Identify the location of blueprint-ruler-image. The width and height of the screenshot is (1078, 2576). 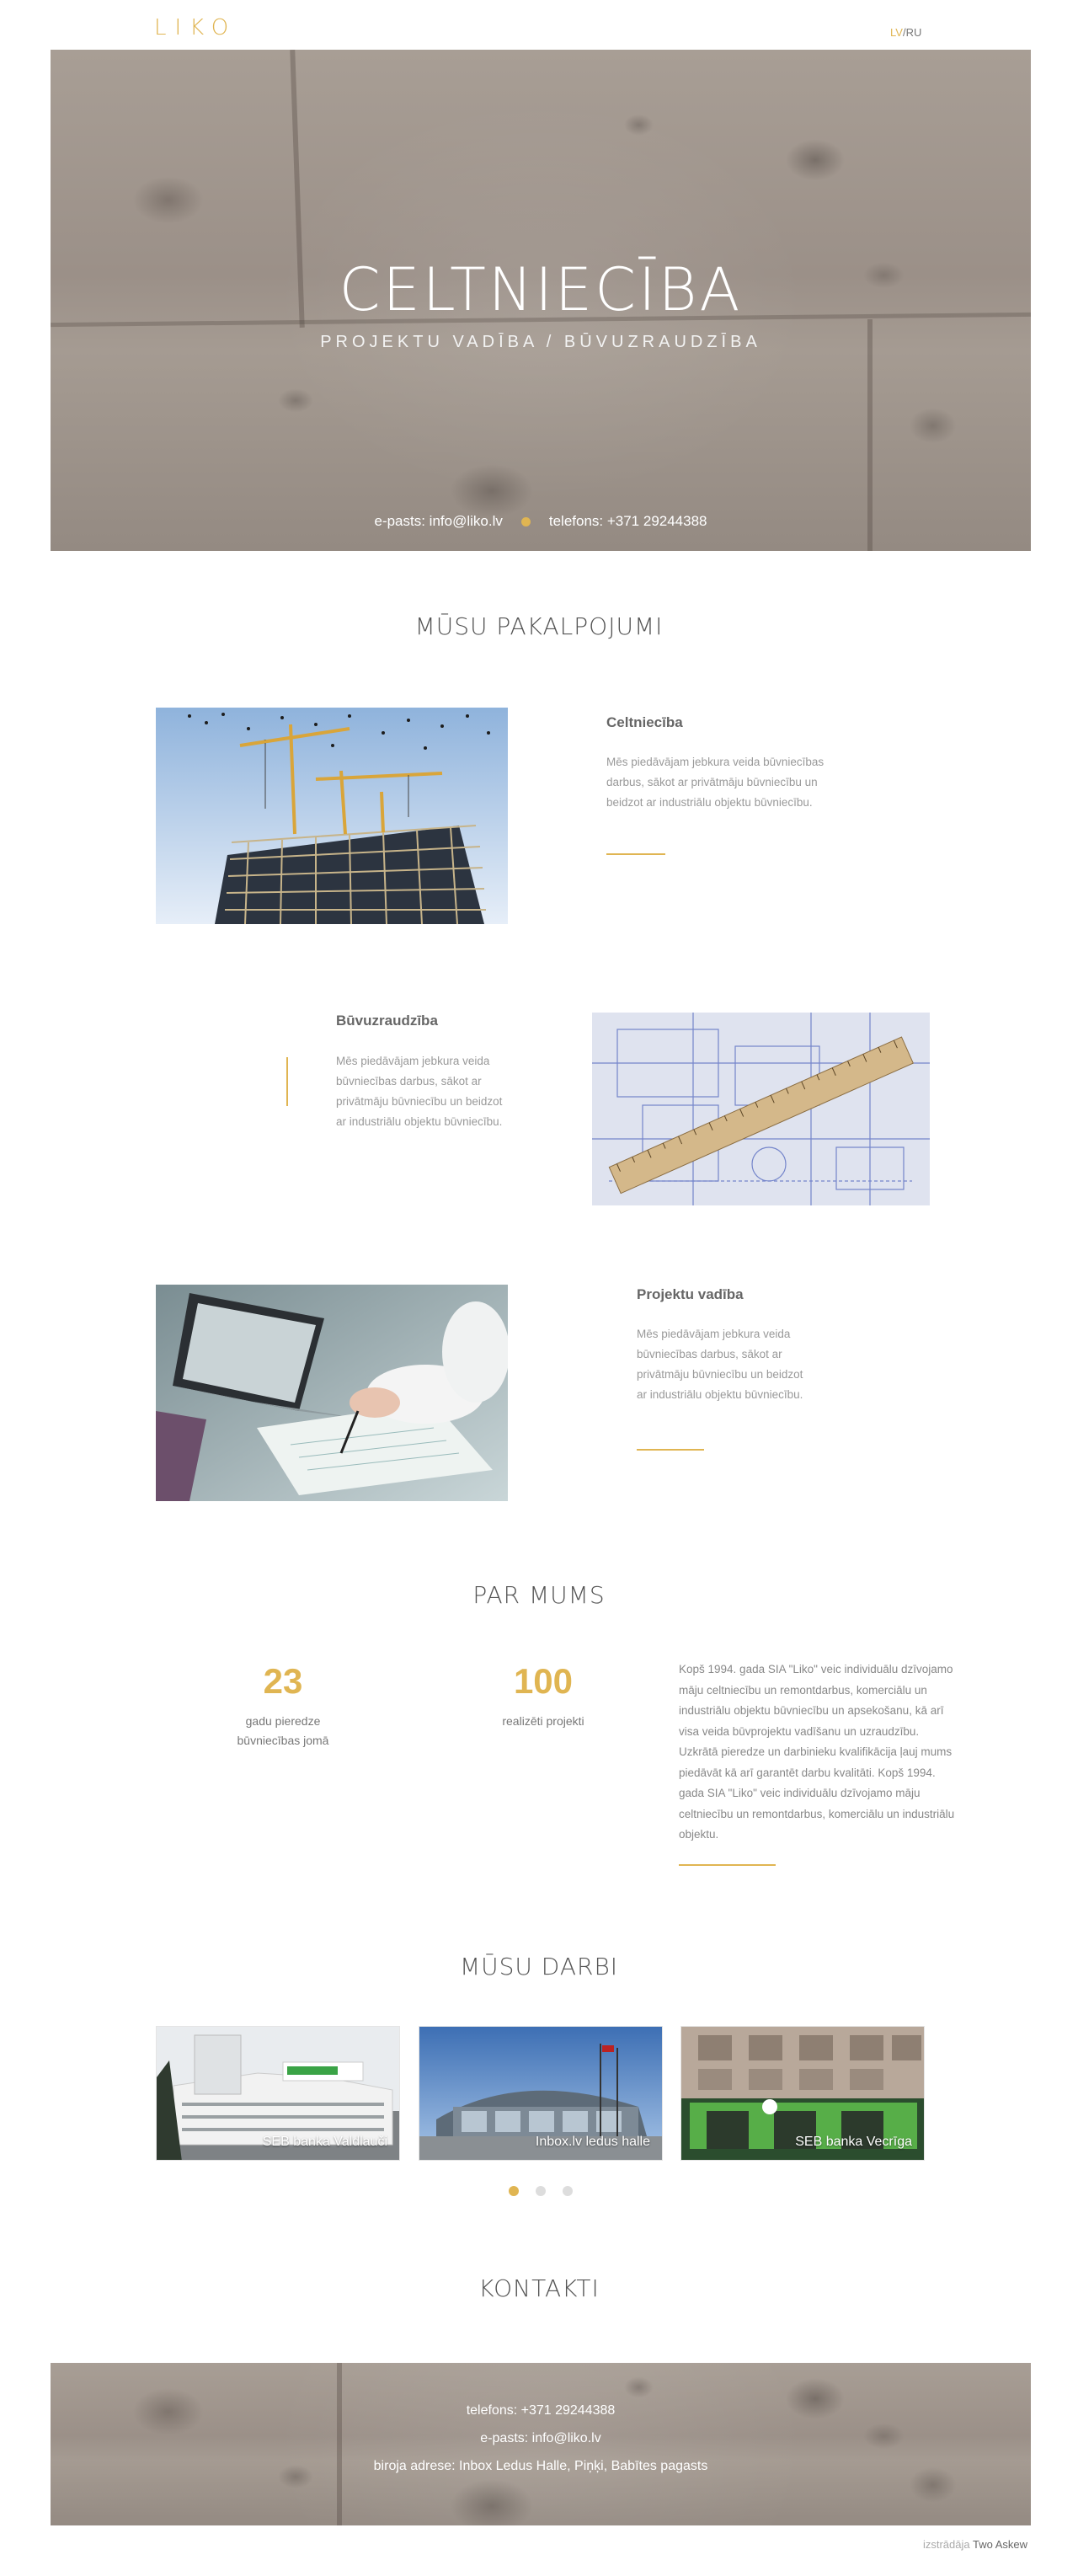
(761, 1109).